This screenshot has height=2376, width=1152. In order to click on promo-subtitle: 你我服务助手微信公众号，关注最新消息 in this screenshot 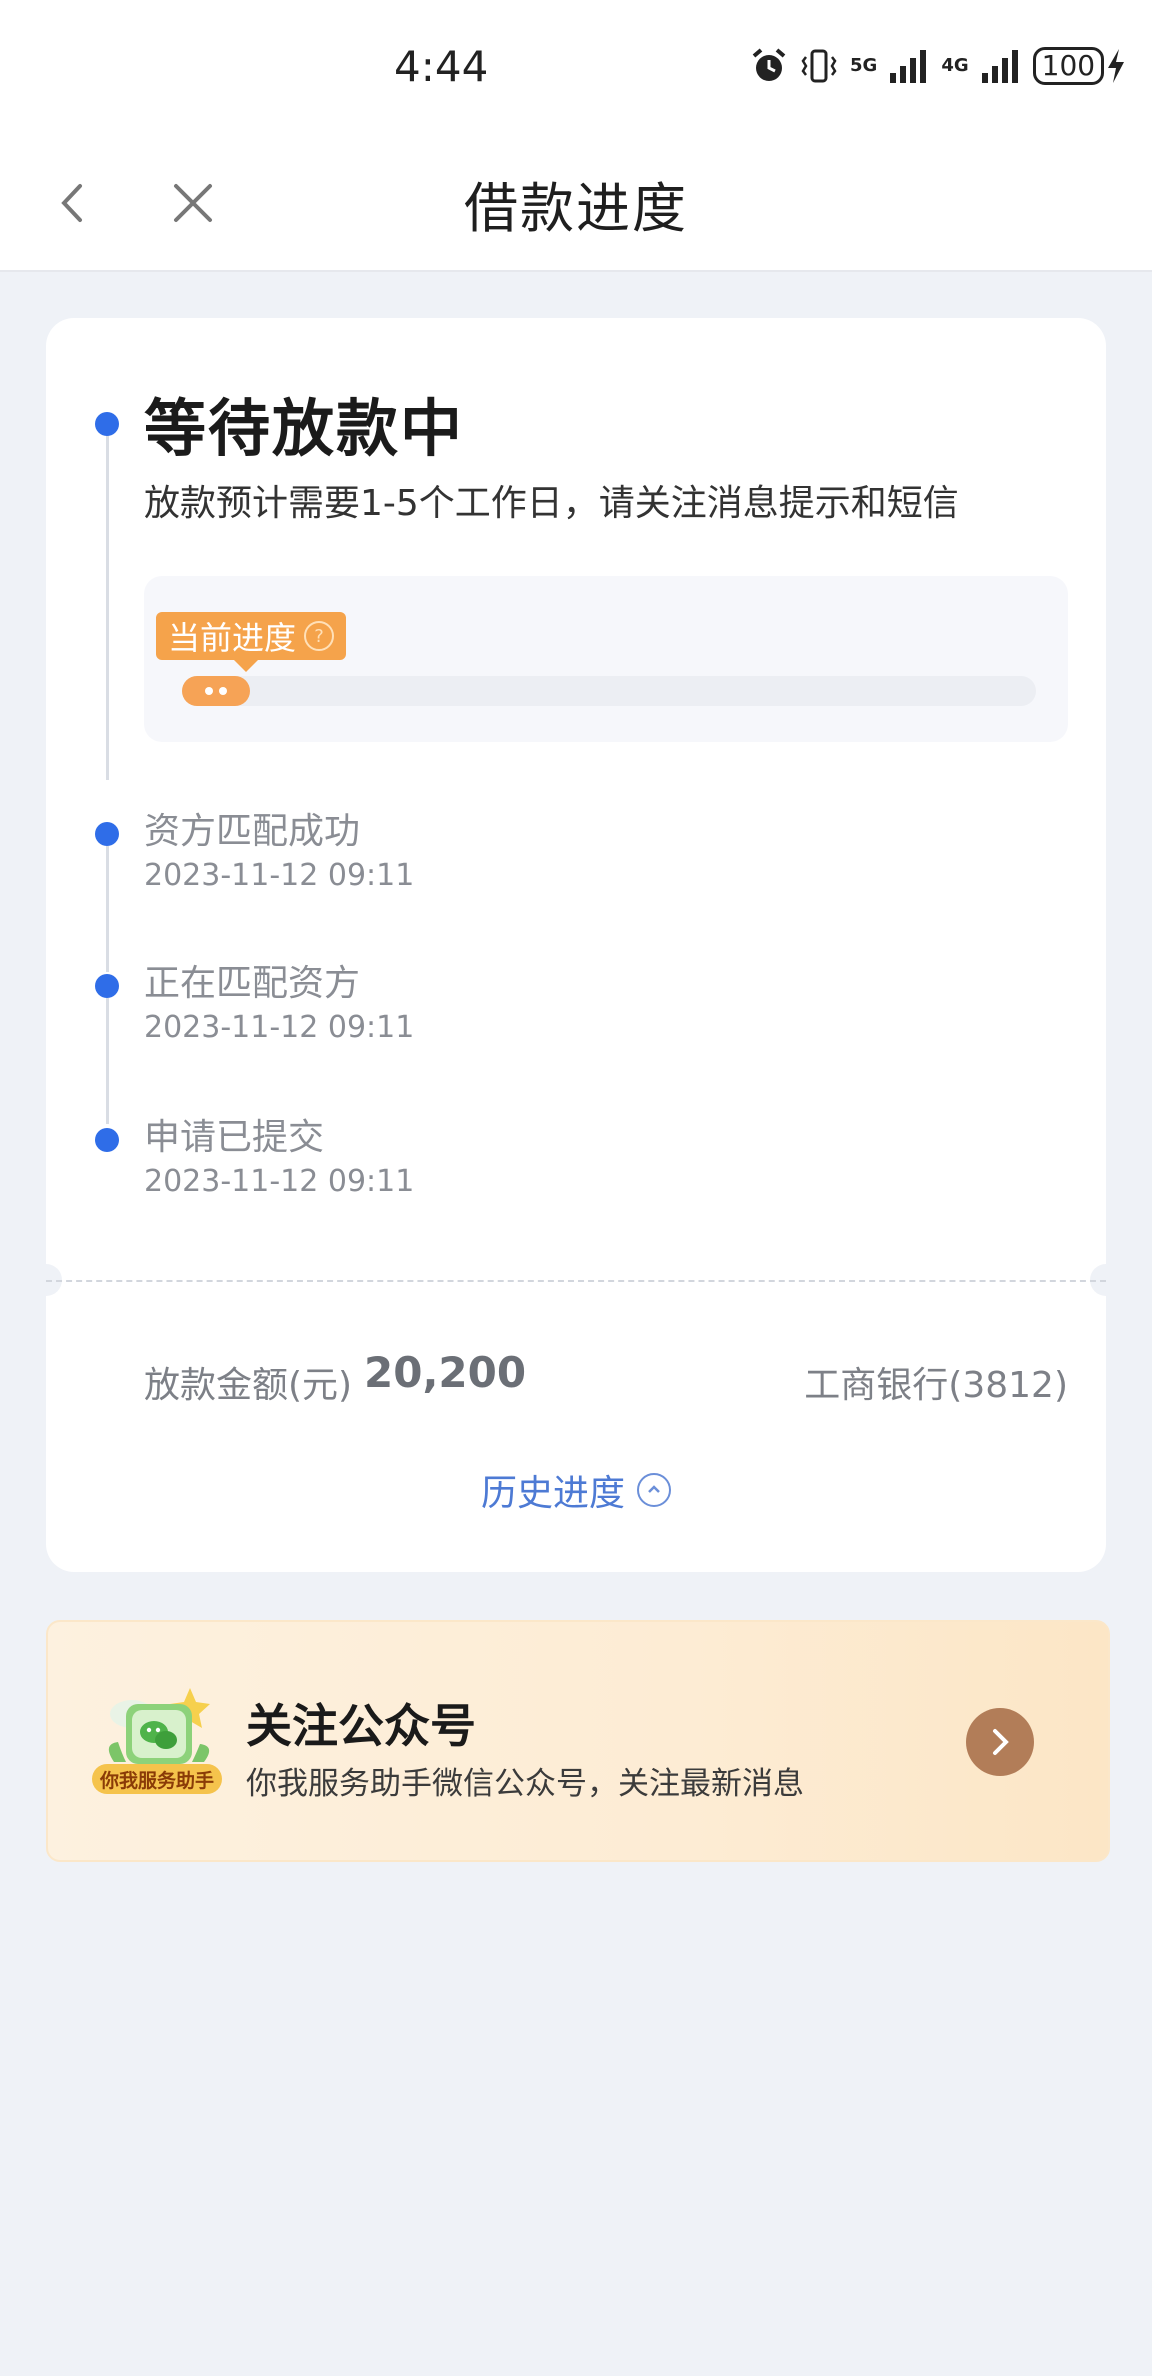, I will do `click(525, 1784)`.